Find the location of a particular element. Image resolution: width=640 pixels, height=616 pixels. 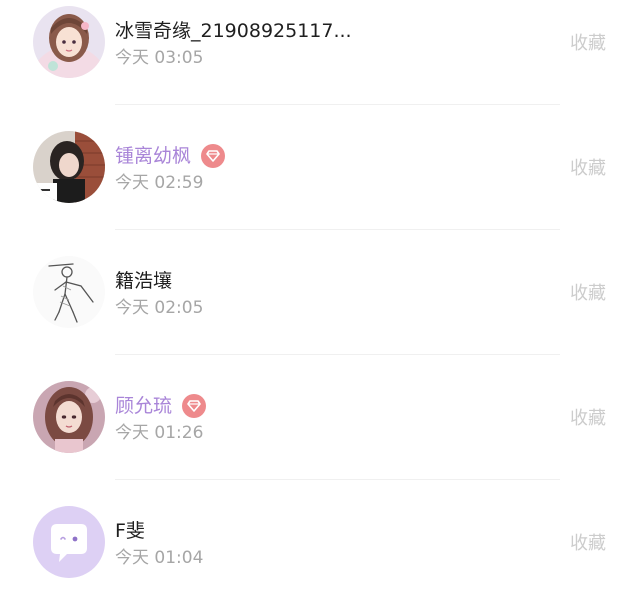

timestamp: 今天 01:26 is located at coordinates (159, 433).